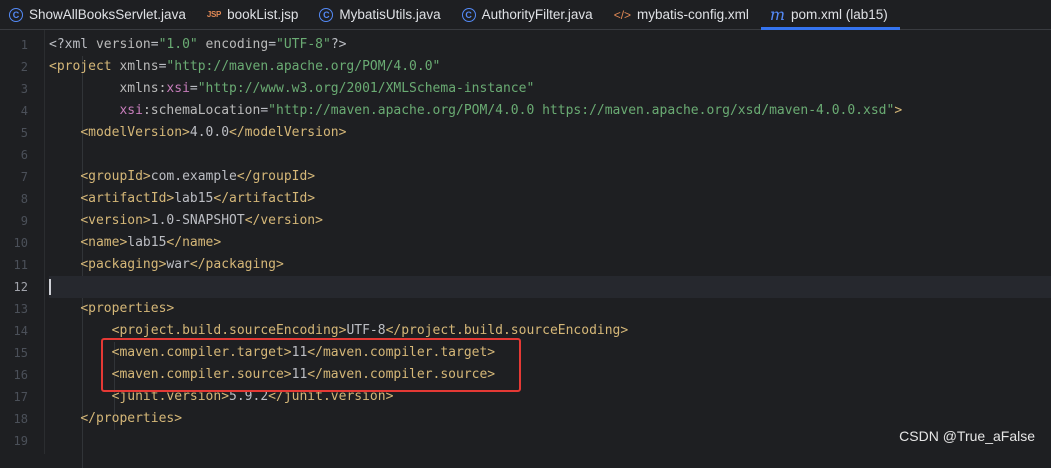  I want to click on tab-mybatis-utils: C MybatisUtils.java, so click(381, 14).